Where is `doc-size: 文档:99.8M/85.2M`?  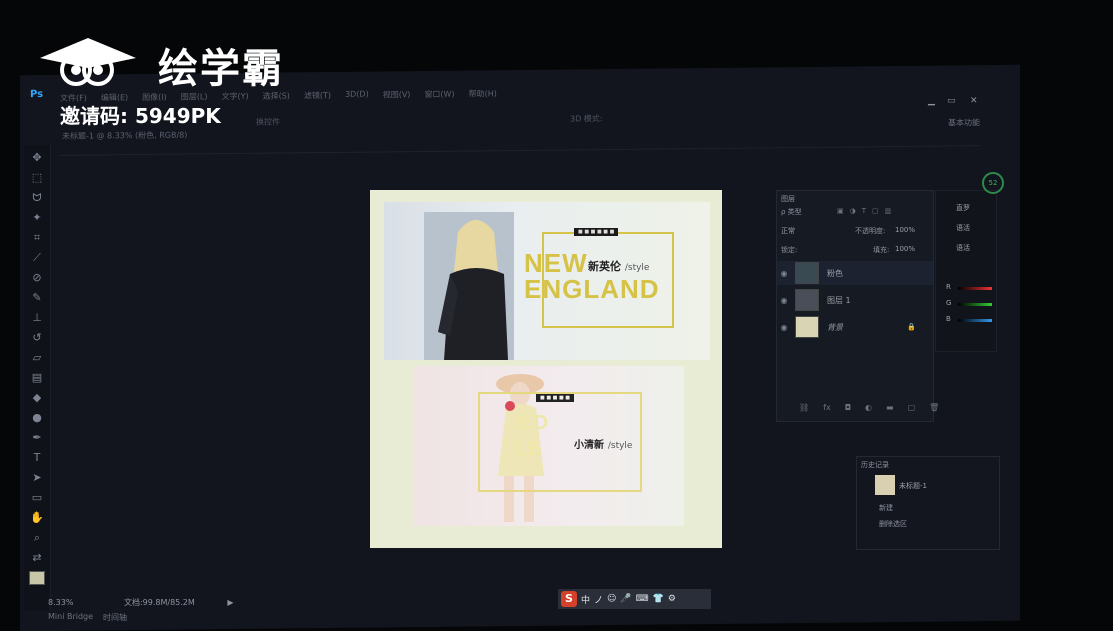 doc-size: 文档:99.8M/85.2M is located at coordinates (159, 602).